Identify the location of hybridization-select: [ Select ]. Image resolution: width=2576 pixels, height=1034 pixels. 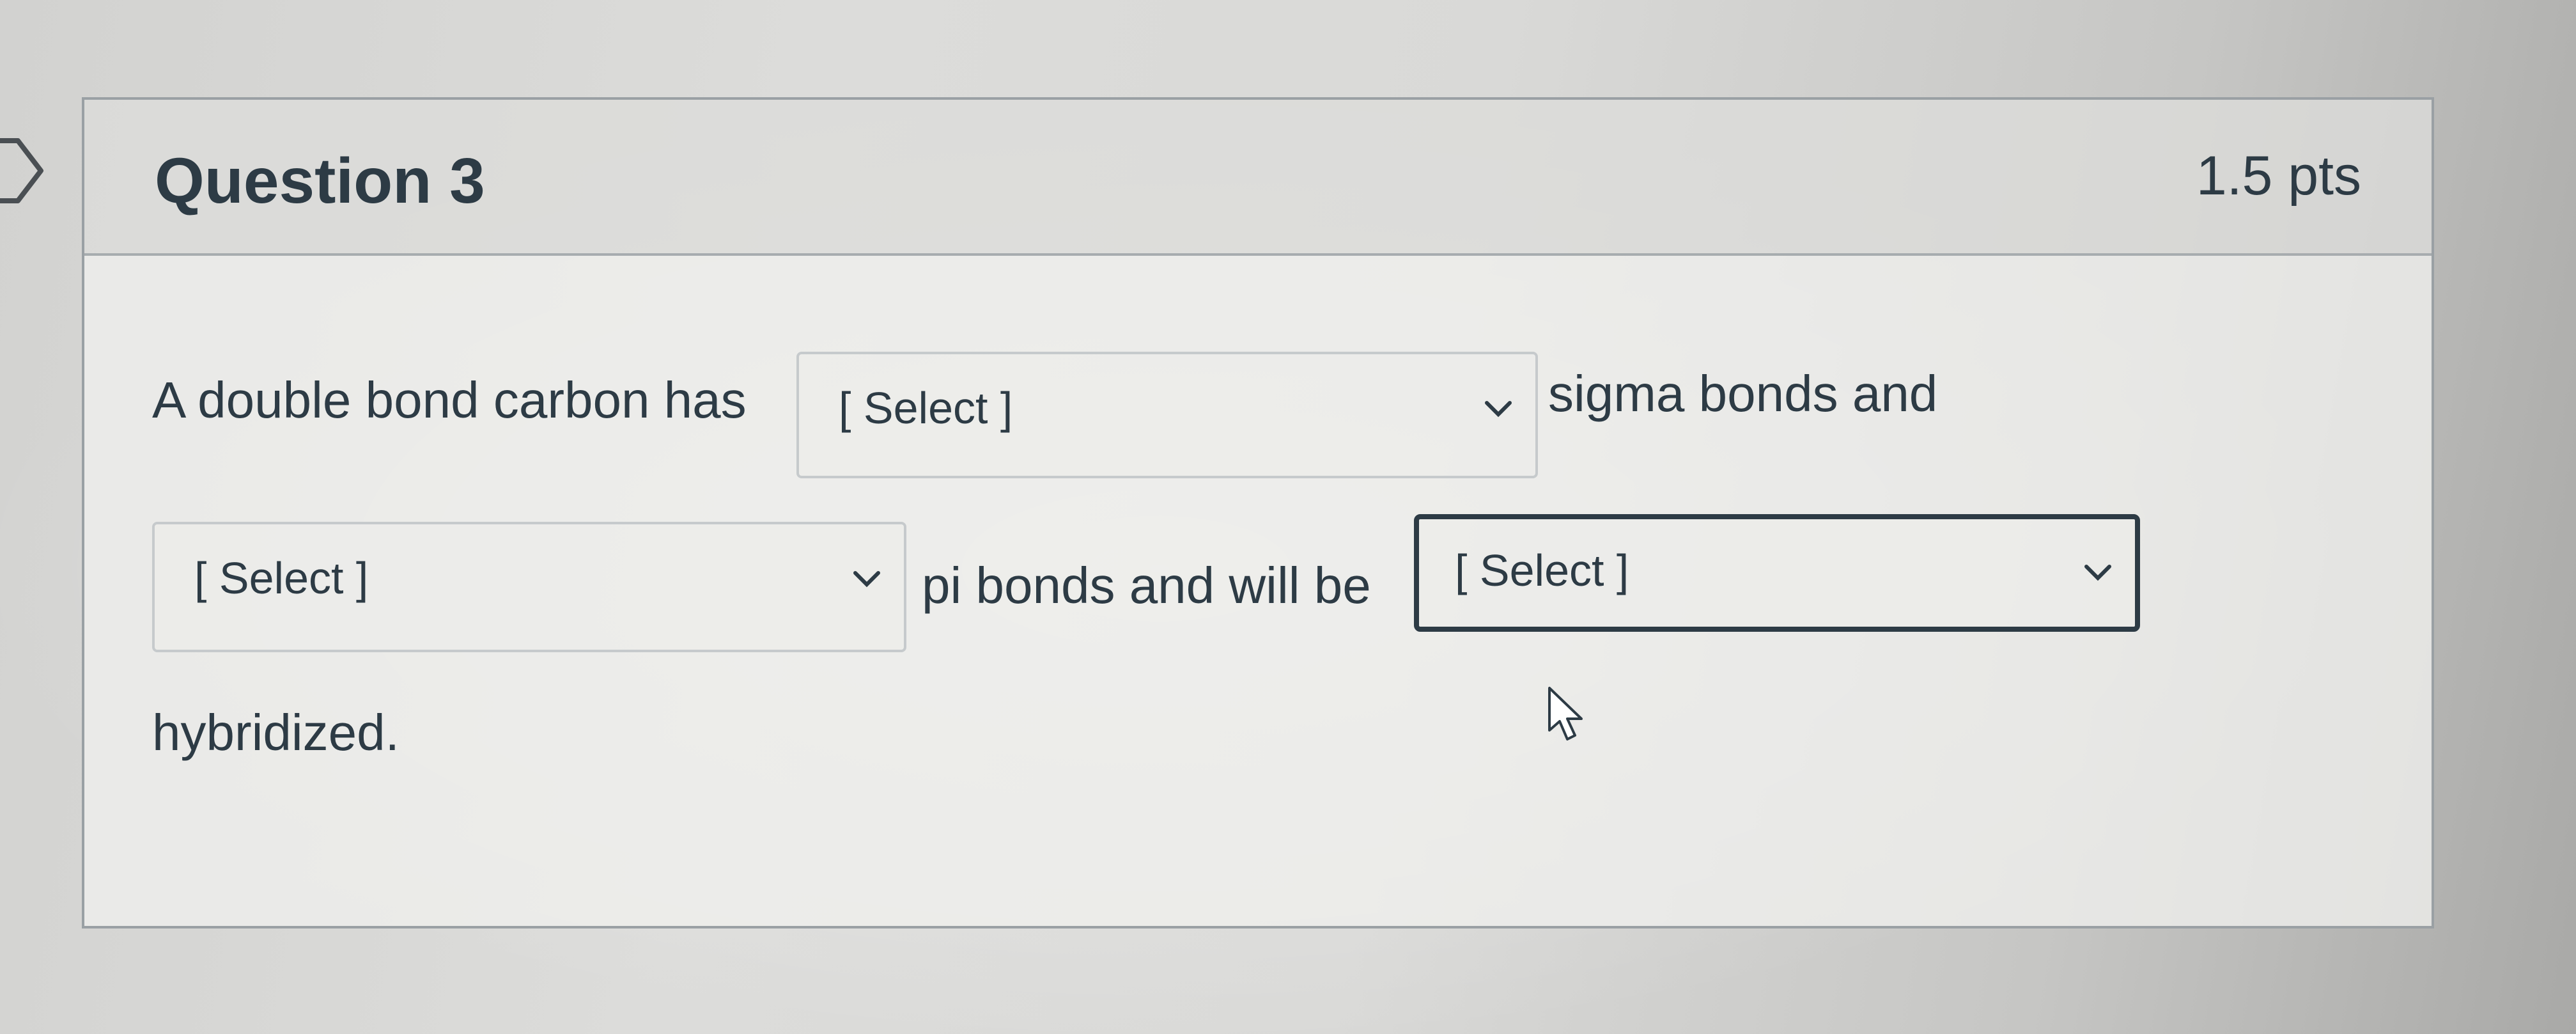
(1777, 573).